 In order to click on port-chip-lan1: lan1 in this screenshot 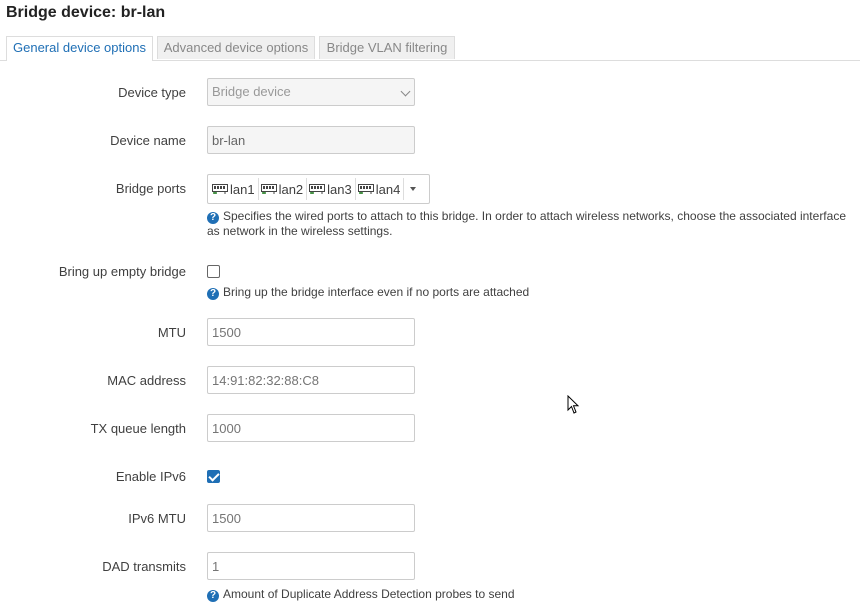, I will do `click(234, 189)`.